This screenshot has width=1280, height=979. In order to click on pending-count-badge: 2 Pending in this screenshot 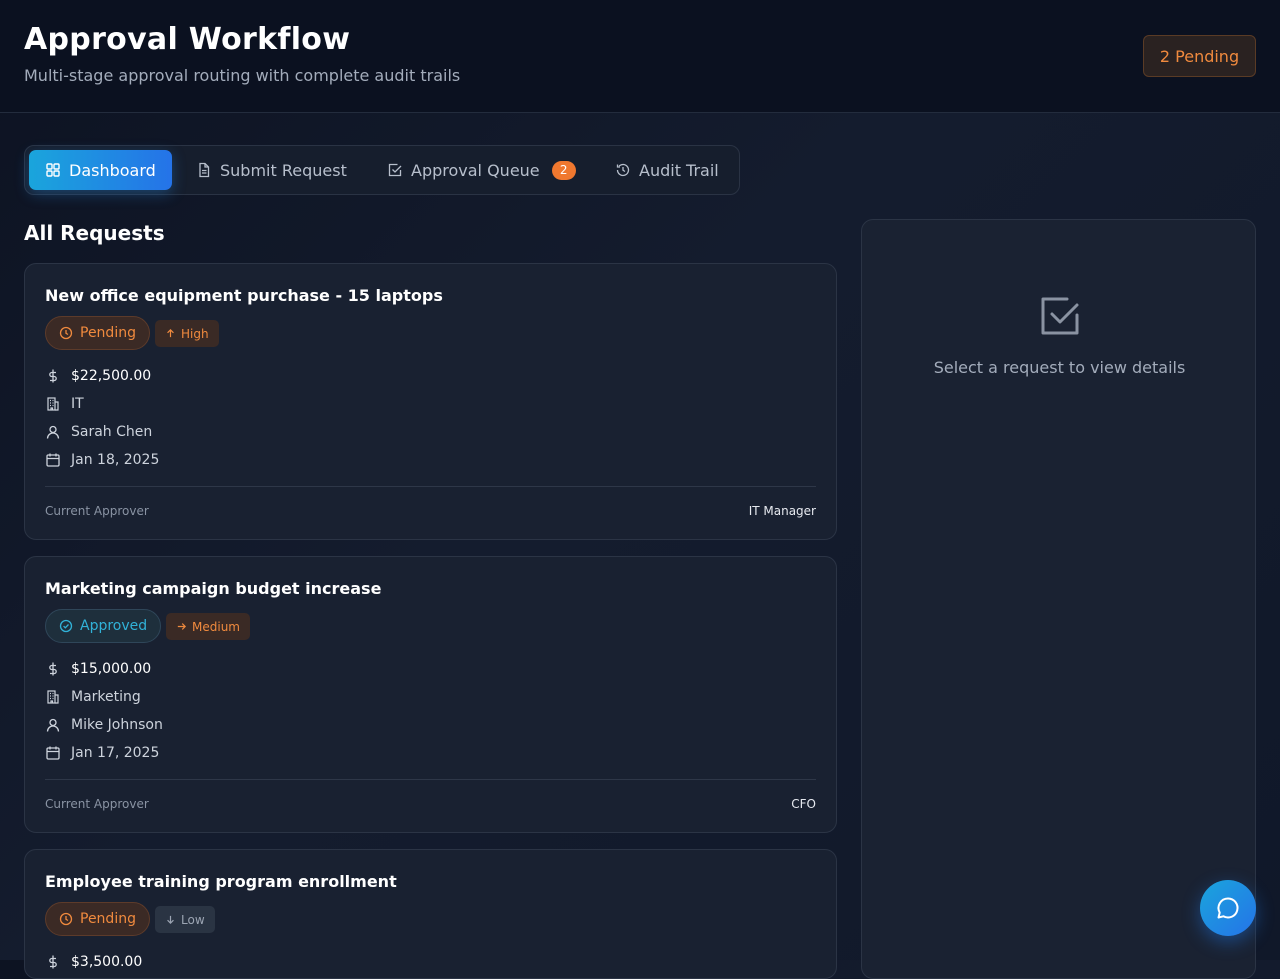, I will do `click(1199, 56)`.